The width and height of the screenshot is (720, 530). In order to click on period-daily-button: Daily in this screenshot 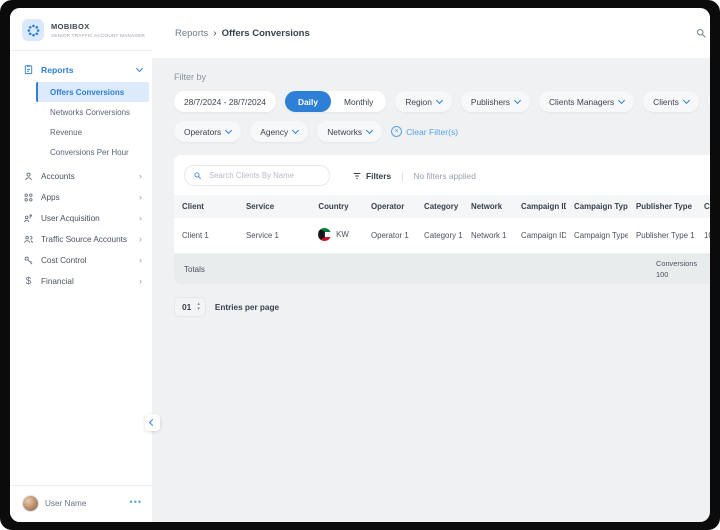, I will do `click(307, 101)`.